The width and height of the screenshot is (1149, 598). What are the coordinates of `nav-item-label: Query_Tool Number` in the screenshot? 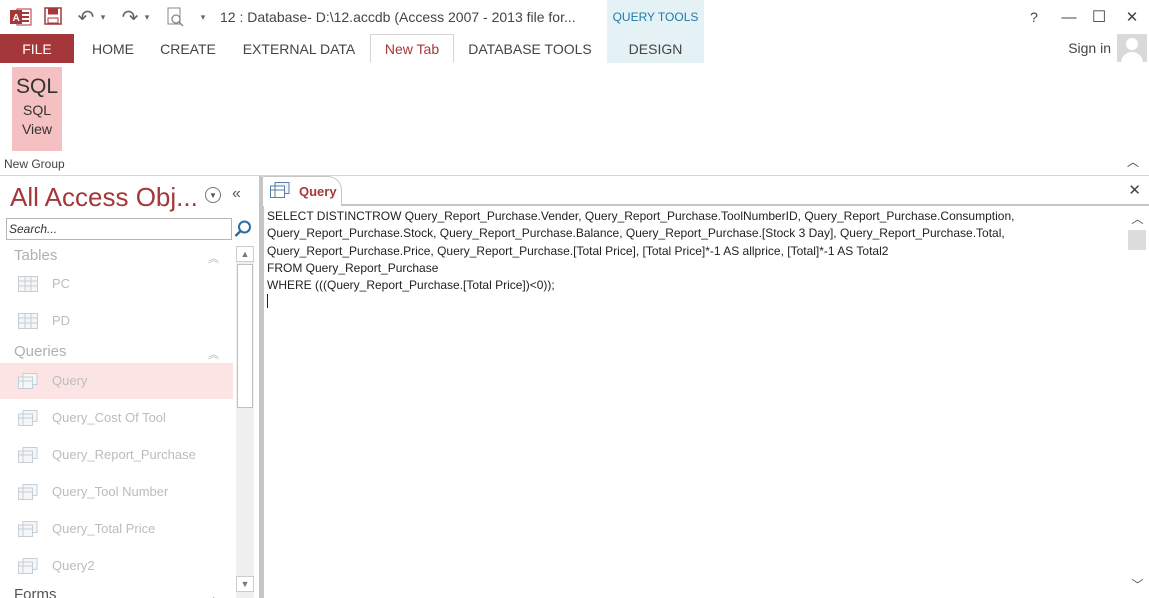 It's located at (110, 491).